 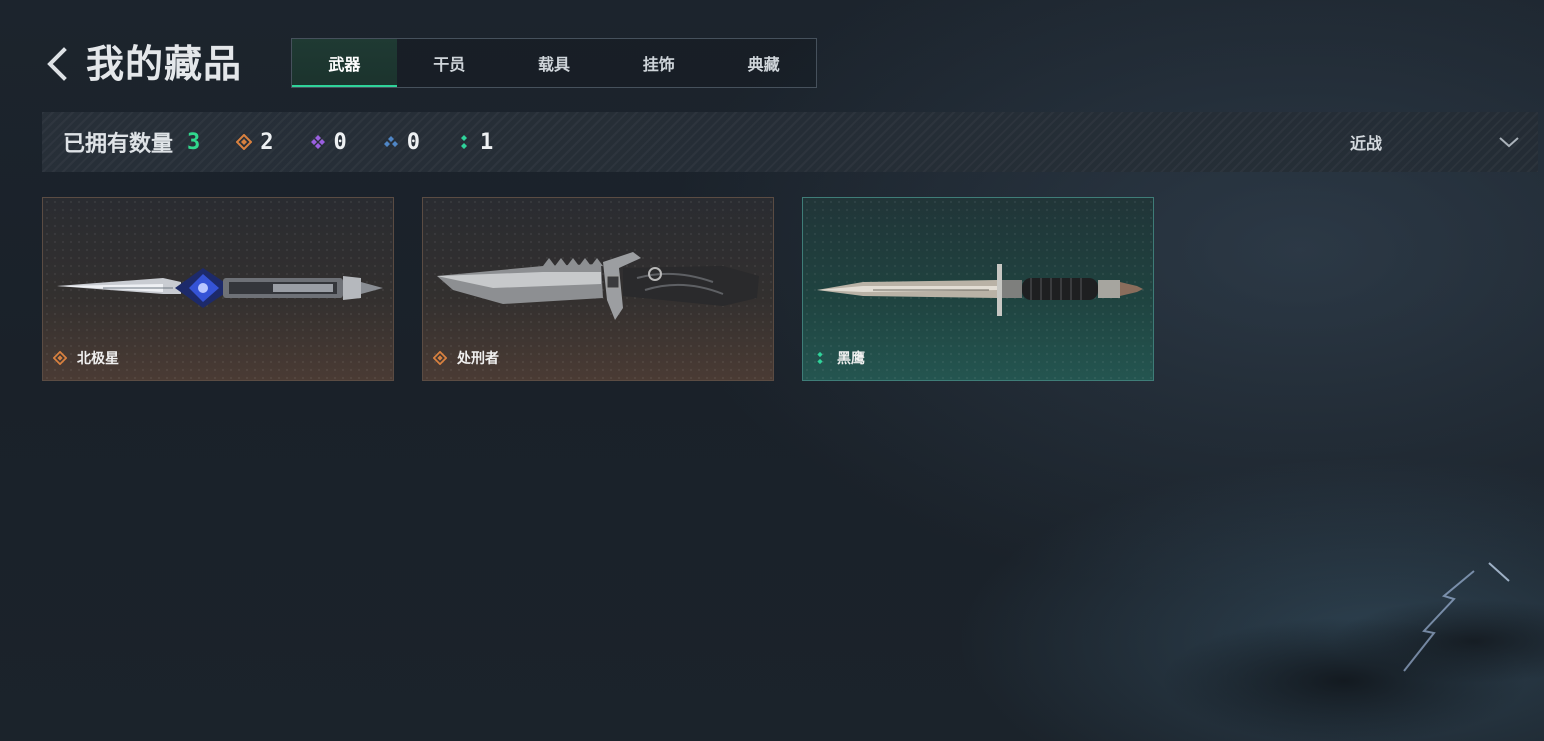 I want to click on lightning-decoration, so click(x=1456, y=617).